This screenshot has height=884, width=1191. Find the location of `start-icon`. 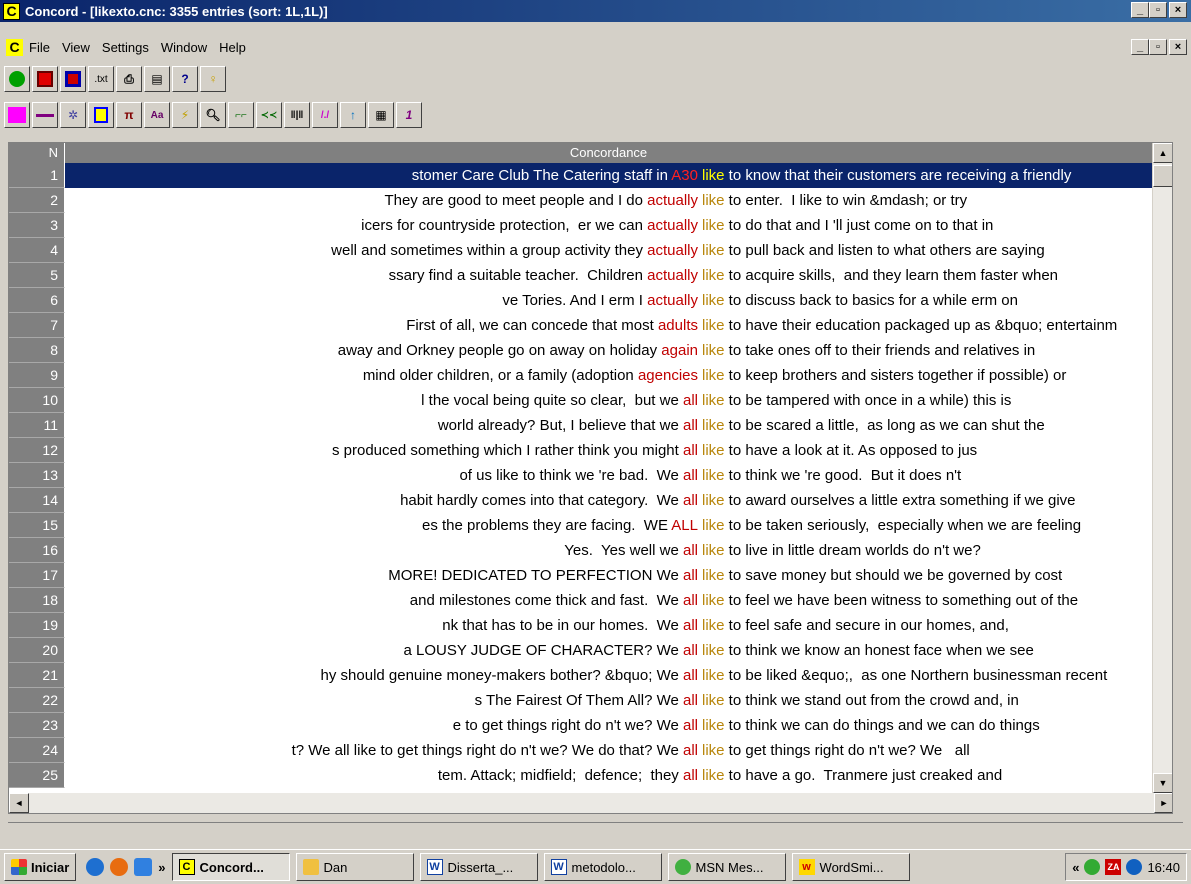

start-icon is located at coordinates (17, 79).